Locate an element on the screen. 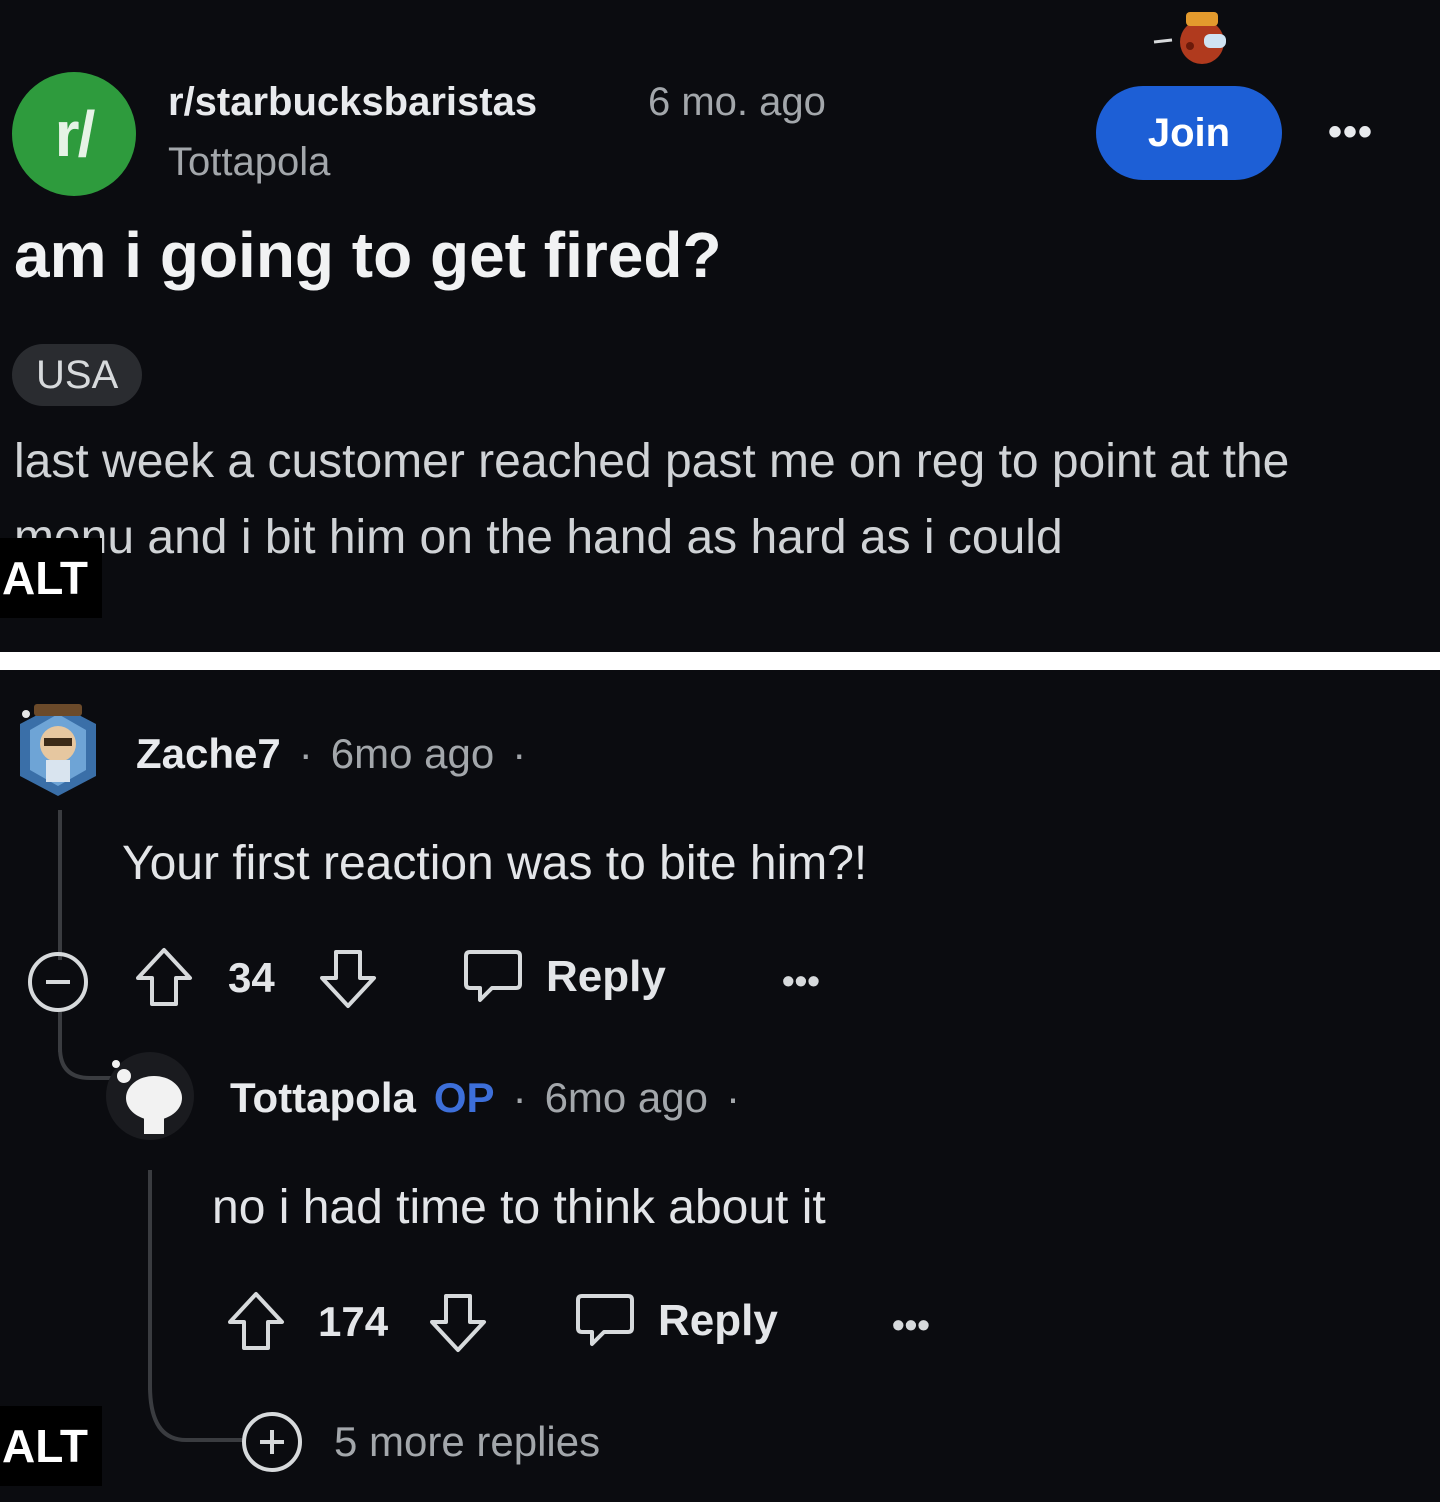  comment-username: Tottapola is located at coordinates (323, 1098).